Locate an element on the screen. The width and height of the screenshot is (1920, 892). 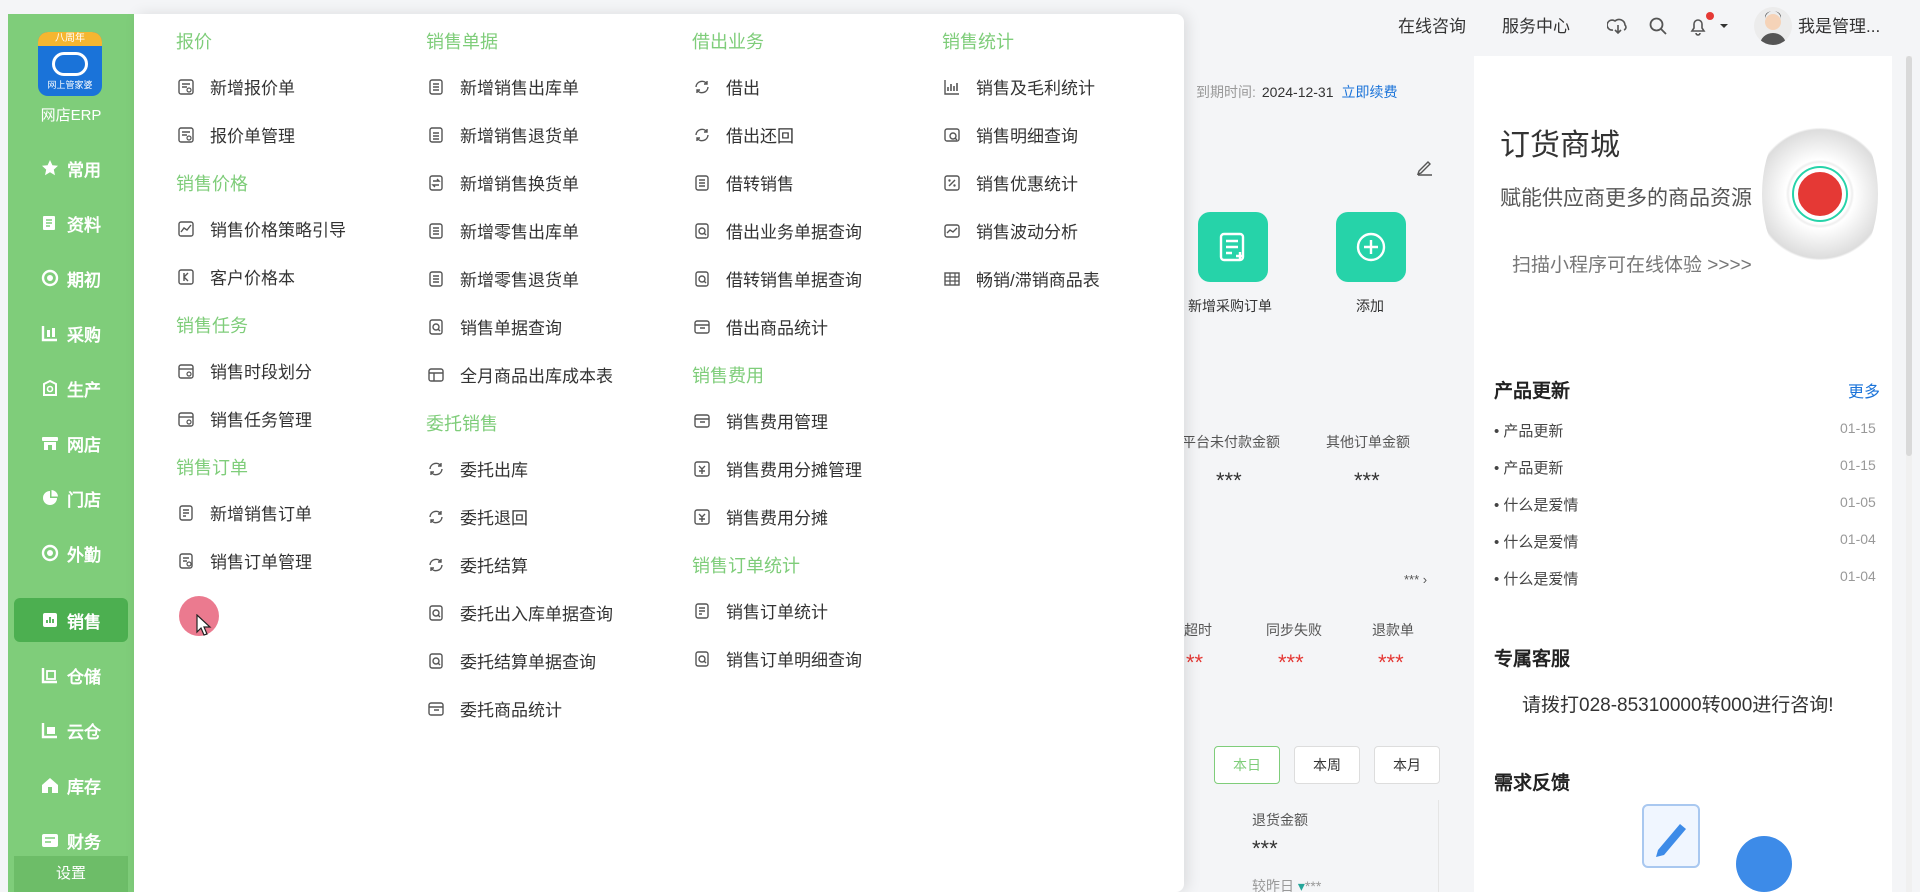
menu-item-price-strategy: 销售价格策略引导 is located at coordinates (261, 228).